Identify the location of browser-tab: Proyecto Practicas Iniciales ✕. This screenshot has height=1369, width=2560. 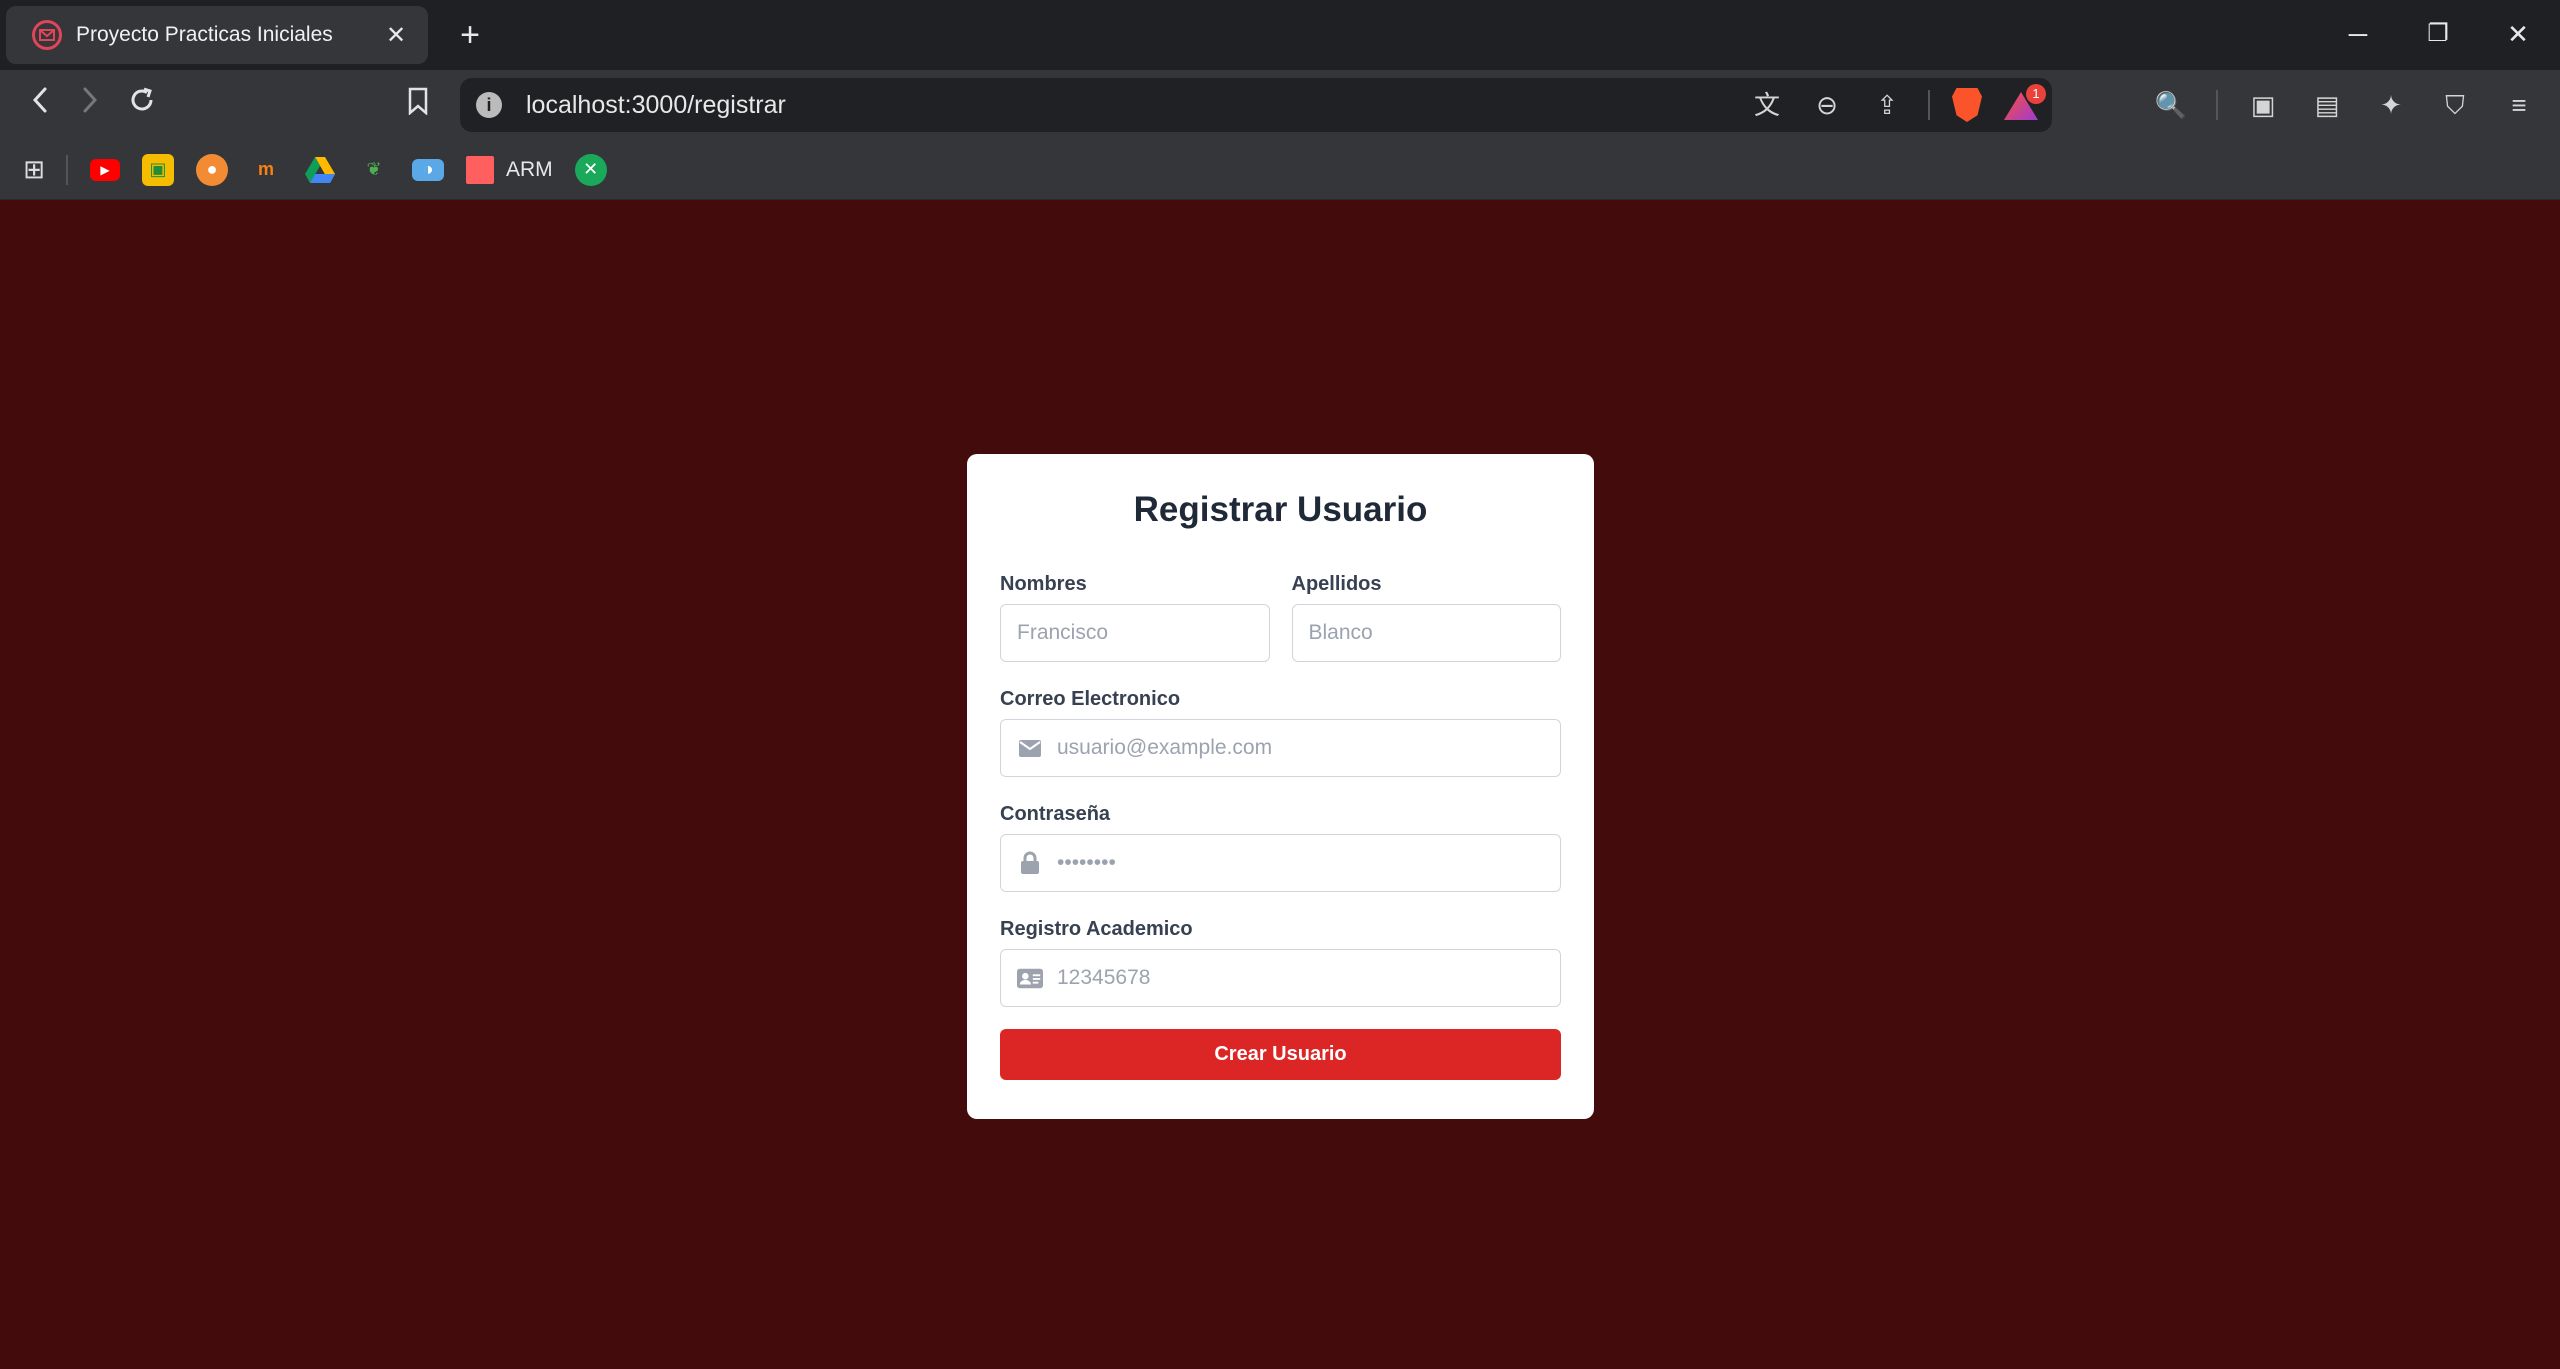
(217, 35).